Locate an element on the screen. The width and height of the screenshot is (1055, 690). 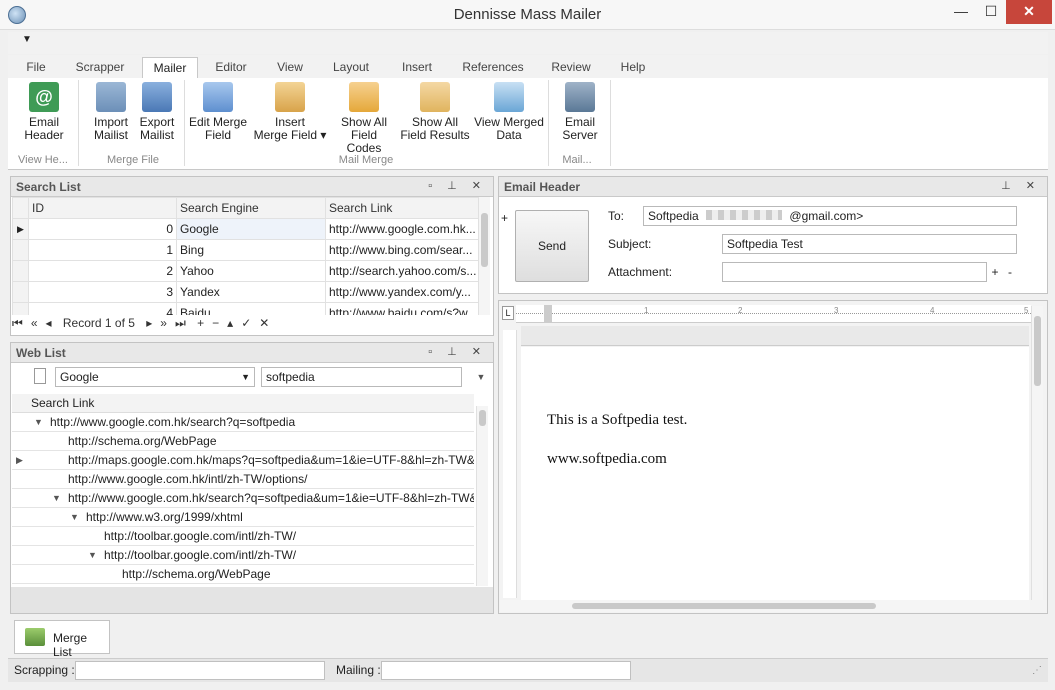
email-icon: @ is located at coordinates (44, 97).